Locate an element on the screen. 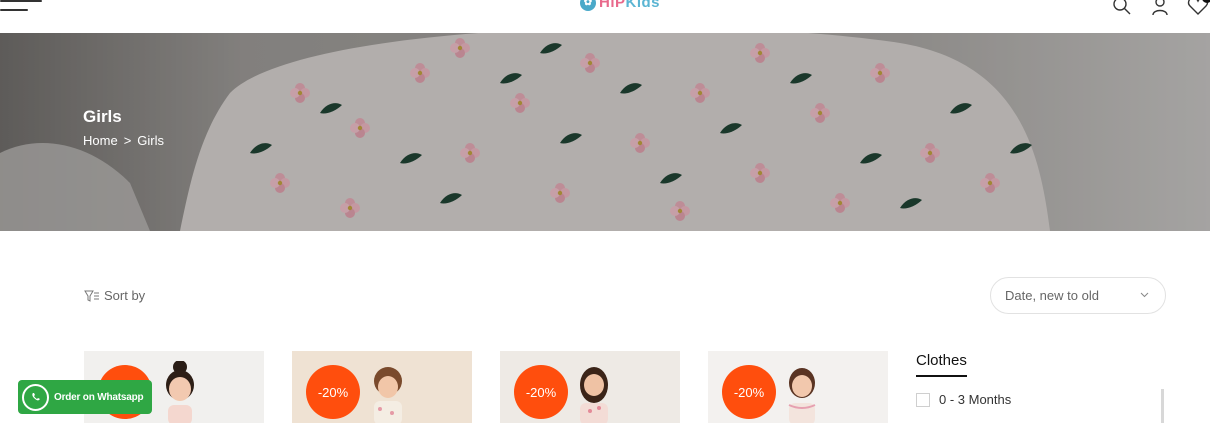 The height and width of the screenshot is (423, 1210). breadcrumb: Home > Girls is located at coordinates (123, 140).